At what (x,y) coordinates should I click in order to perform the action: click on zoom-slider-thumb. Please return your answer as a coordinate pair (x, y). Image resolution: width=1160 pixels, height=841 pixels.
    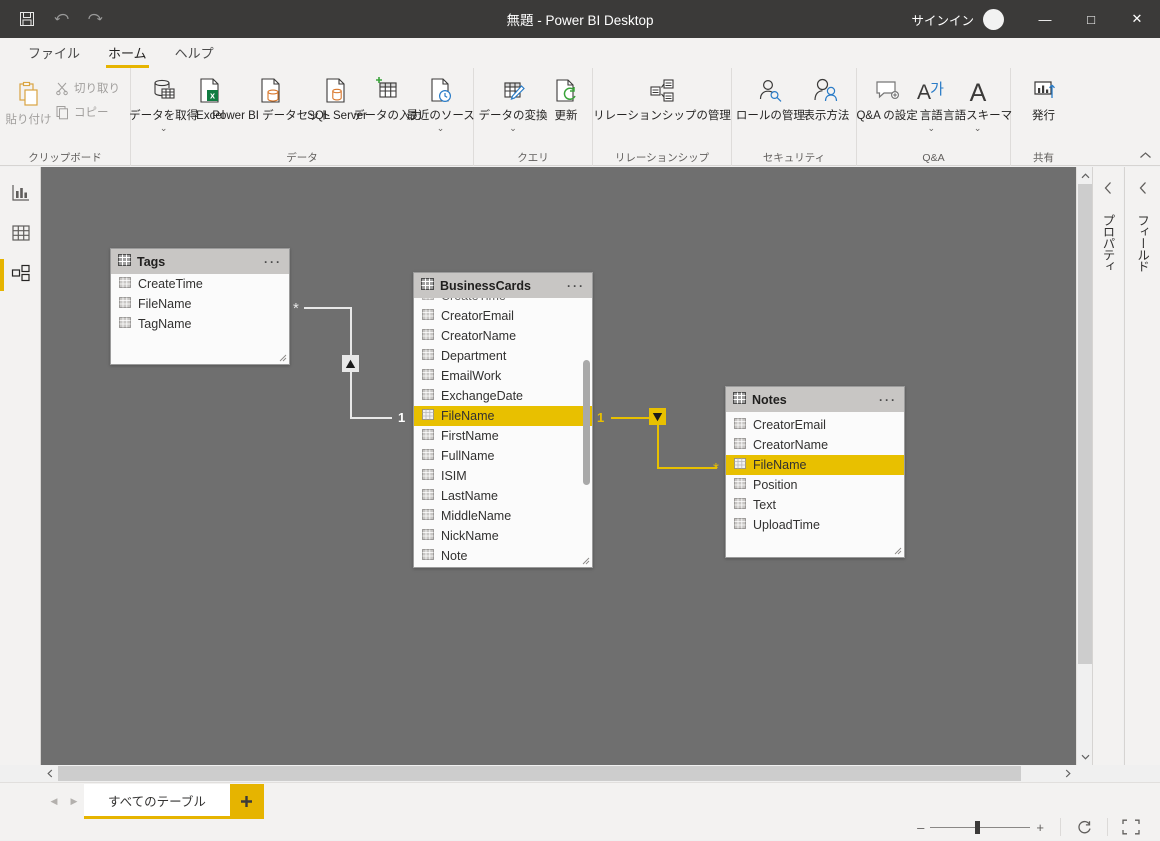
    Looking at the image, I should click on (978, 827).